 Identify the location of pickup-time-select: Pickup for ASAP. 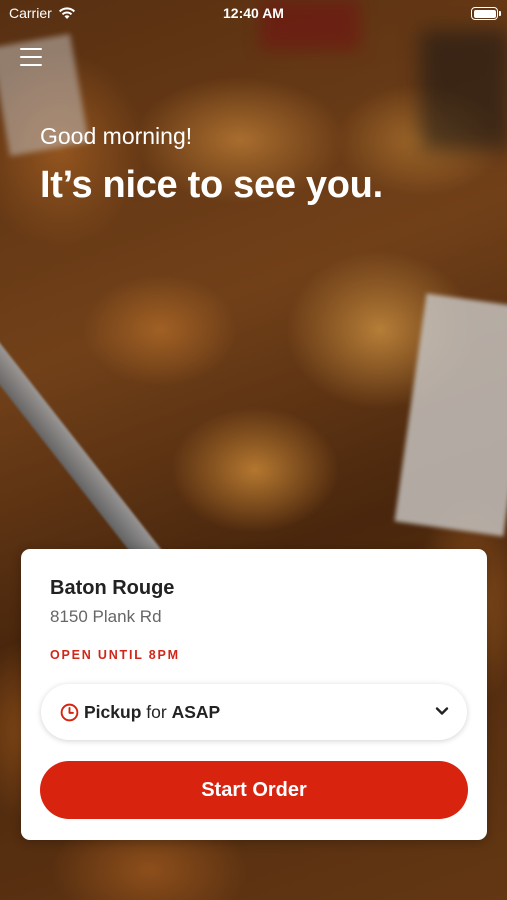
(254, 712).